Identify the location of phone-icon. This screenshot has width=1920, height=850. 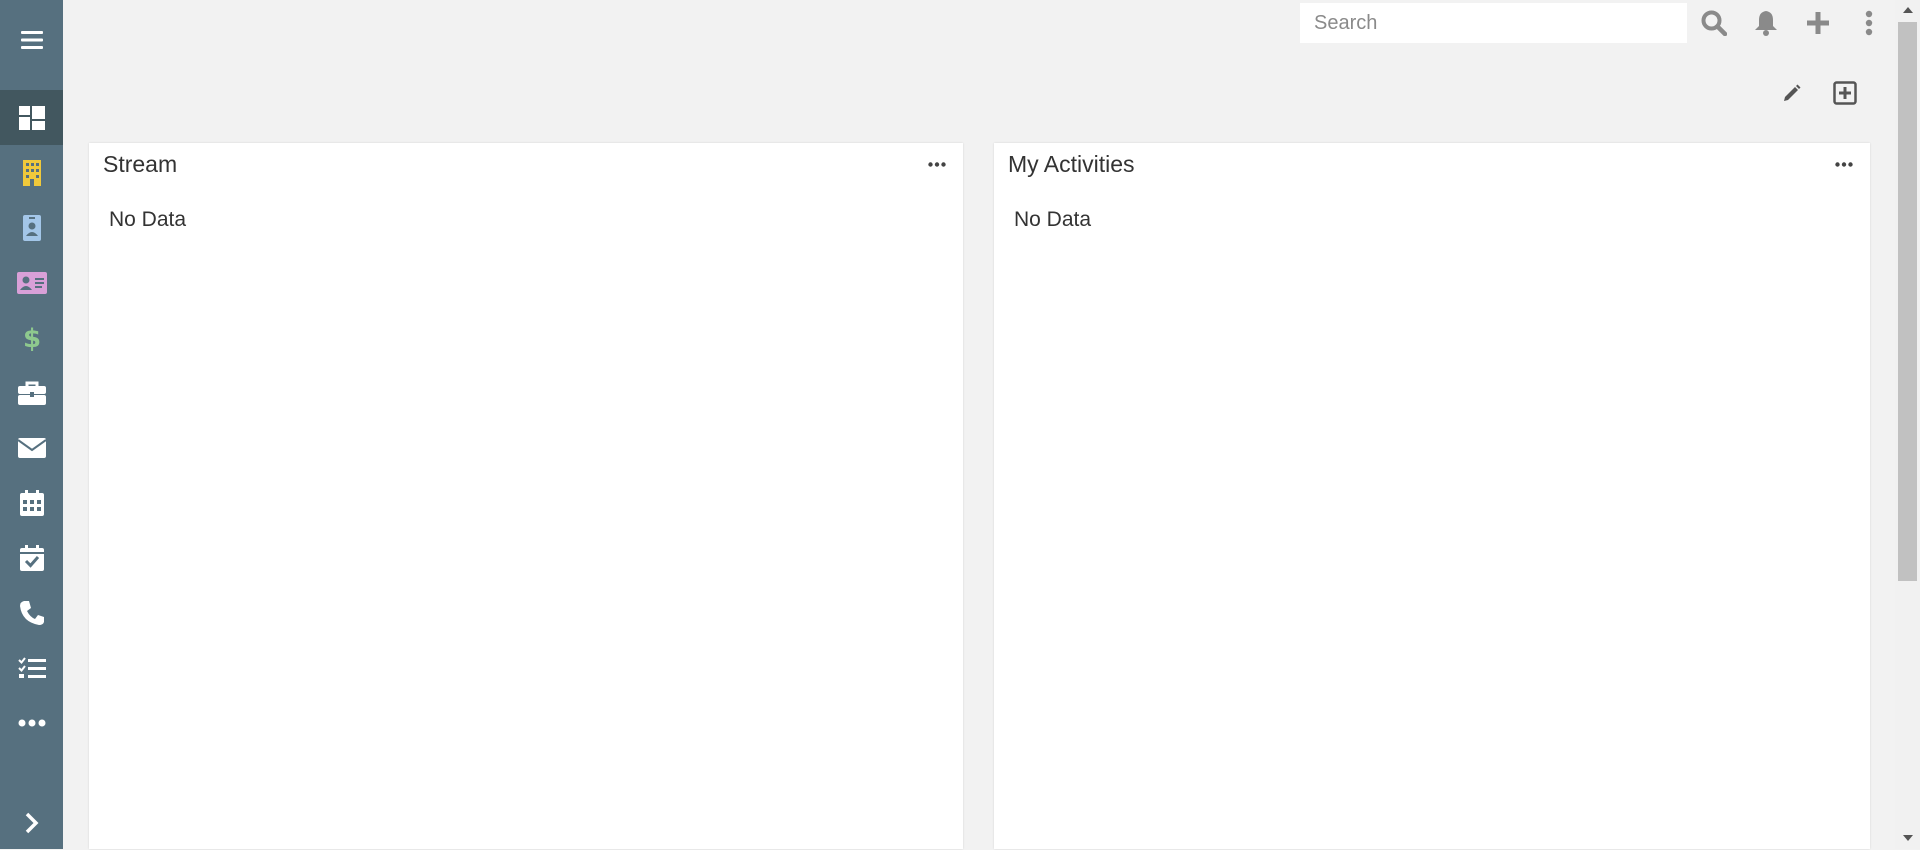
(31, 612).